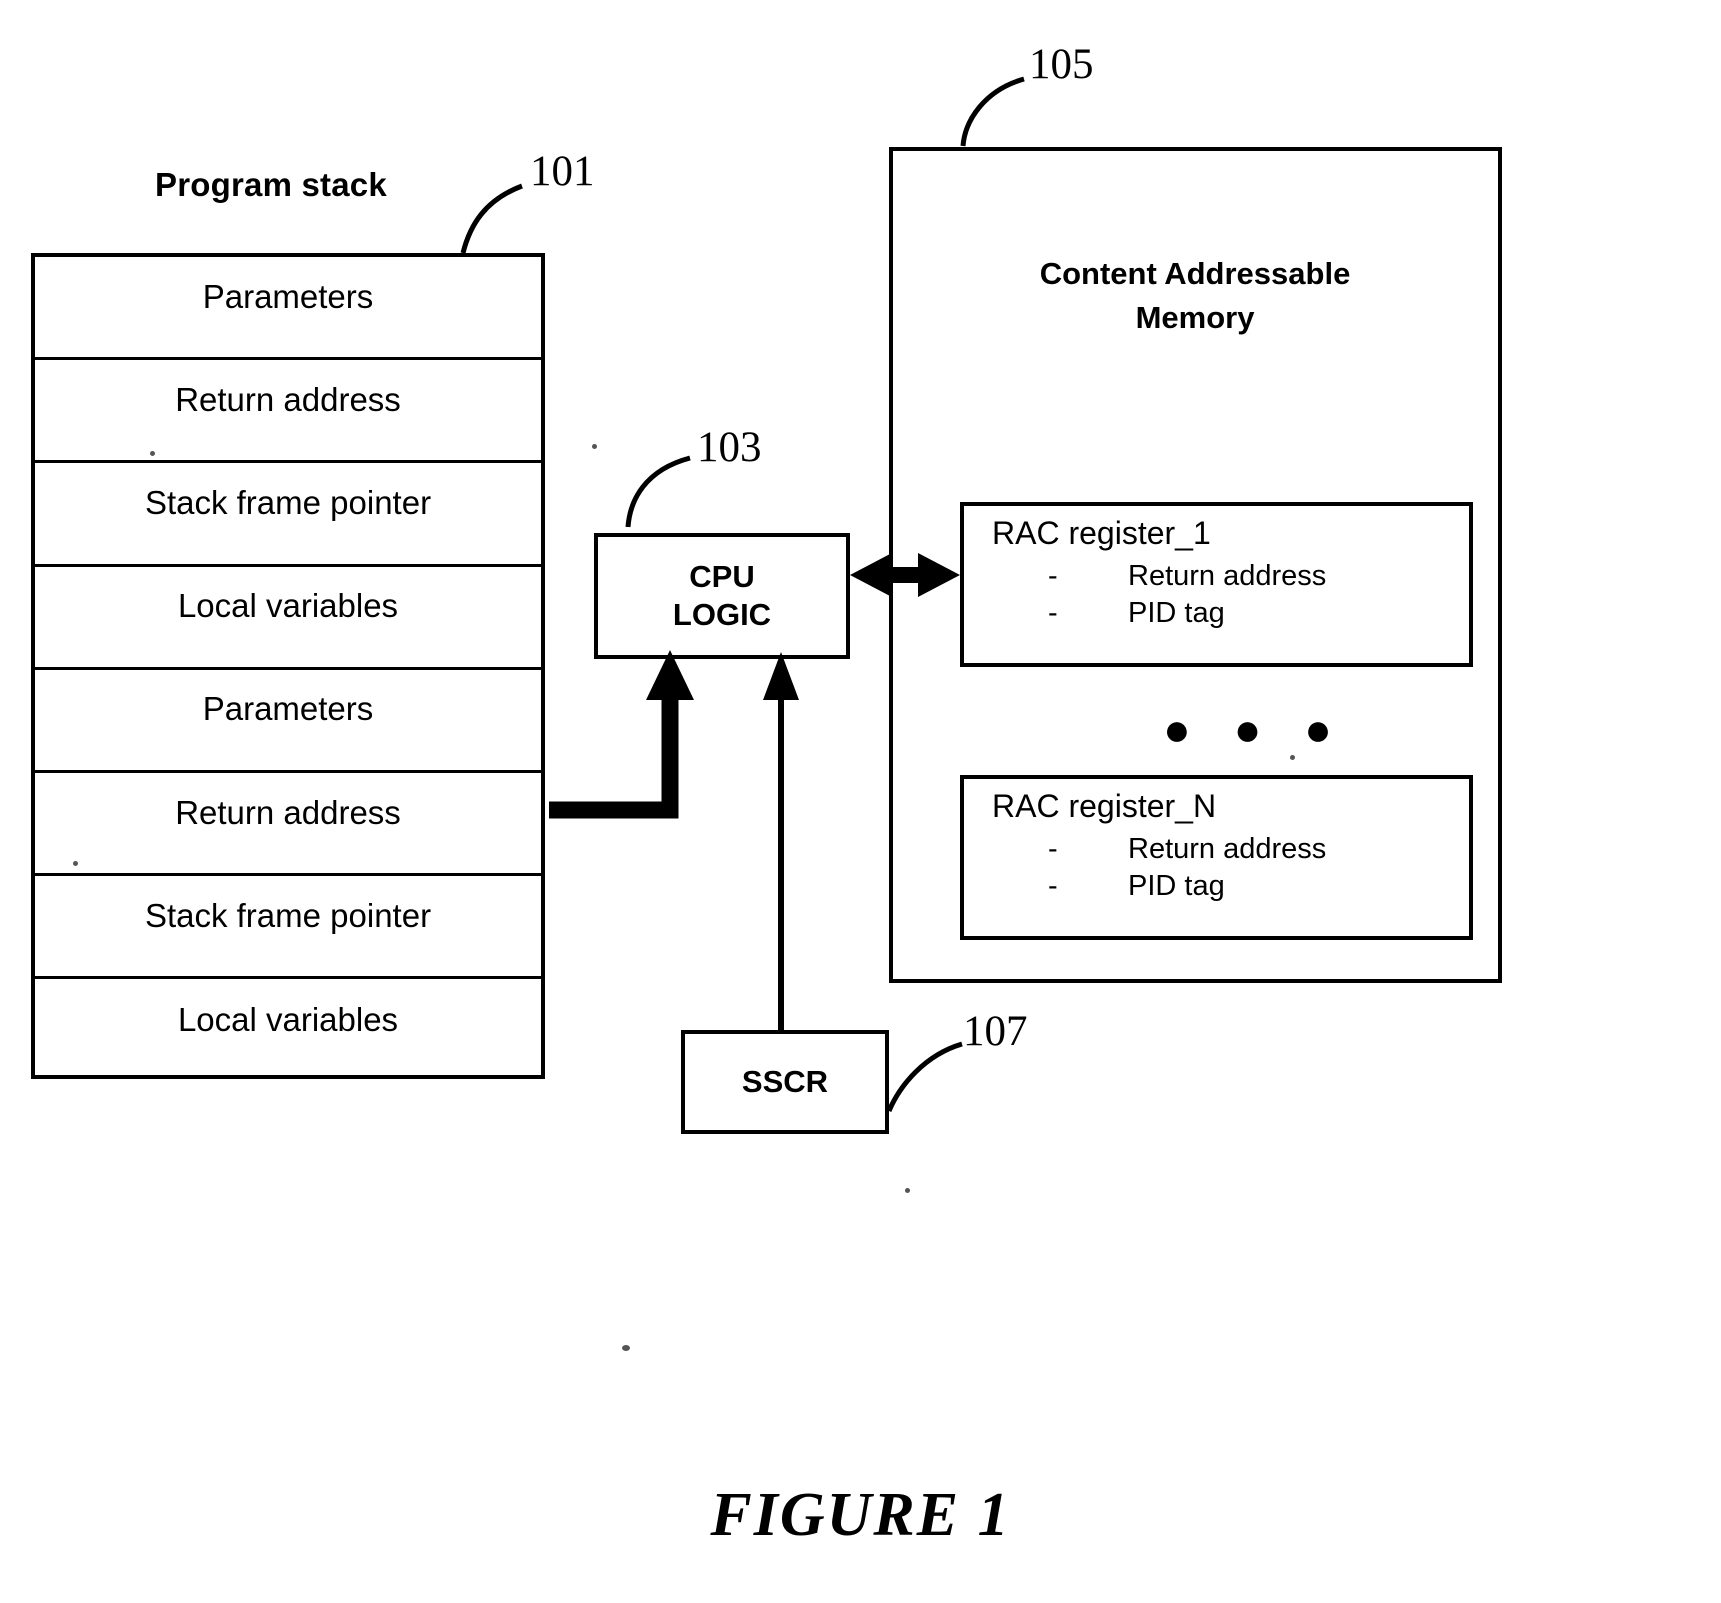 Image resolution: width=1721 pixels, height=1603 pixels. Describe the element at coordinates (271, 184) in the screenshot. I see `program-stack-title: Program stack` at that location.